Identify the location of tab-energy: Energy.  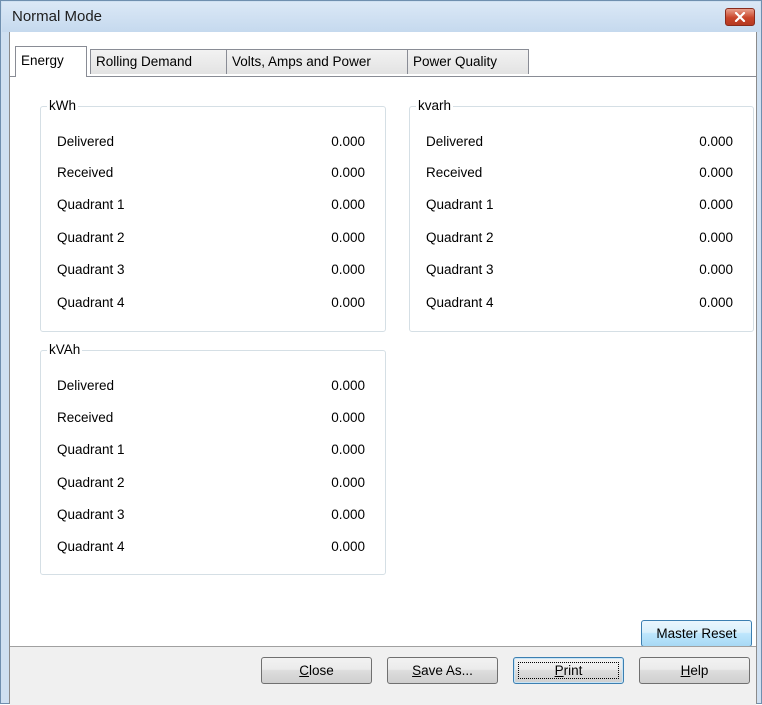
(51, 61).